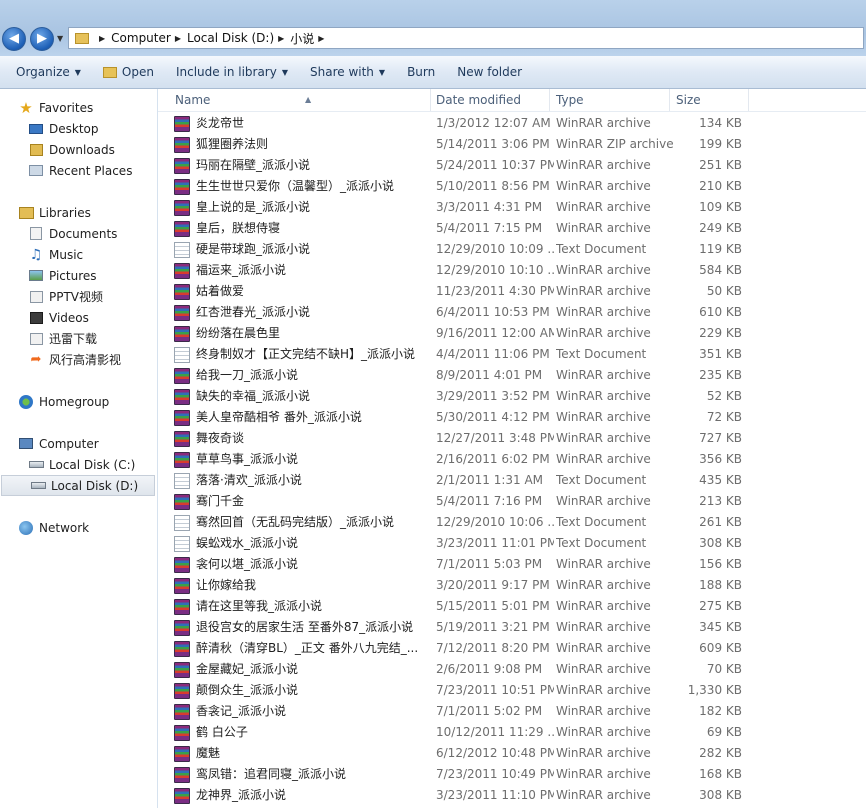 The width and height of the screenshot is (866, 808). I want to click on column-header-name: Name ▲, so click(300, 100).